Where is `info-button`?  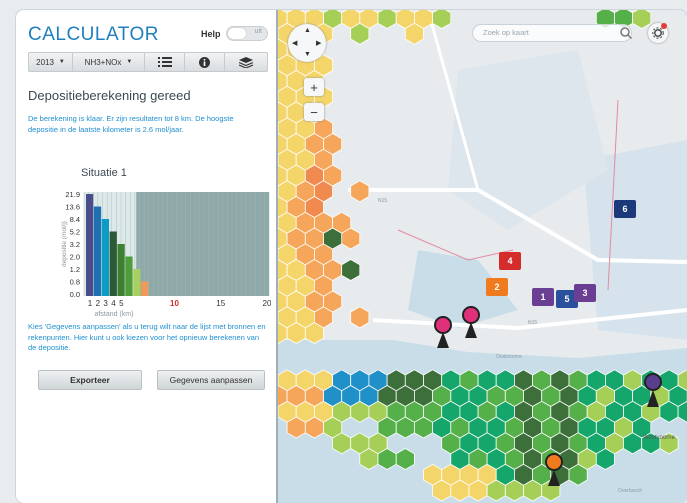
info-button is located at coordinates (205, 62).